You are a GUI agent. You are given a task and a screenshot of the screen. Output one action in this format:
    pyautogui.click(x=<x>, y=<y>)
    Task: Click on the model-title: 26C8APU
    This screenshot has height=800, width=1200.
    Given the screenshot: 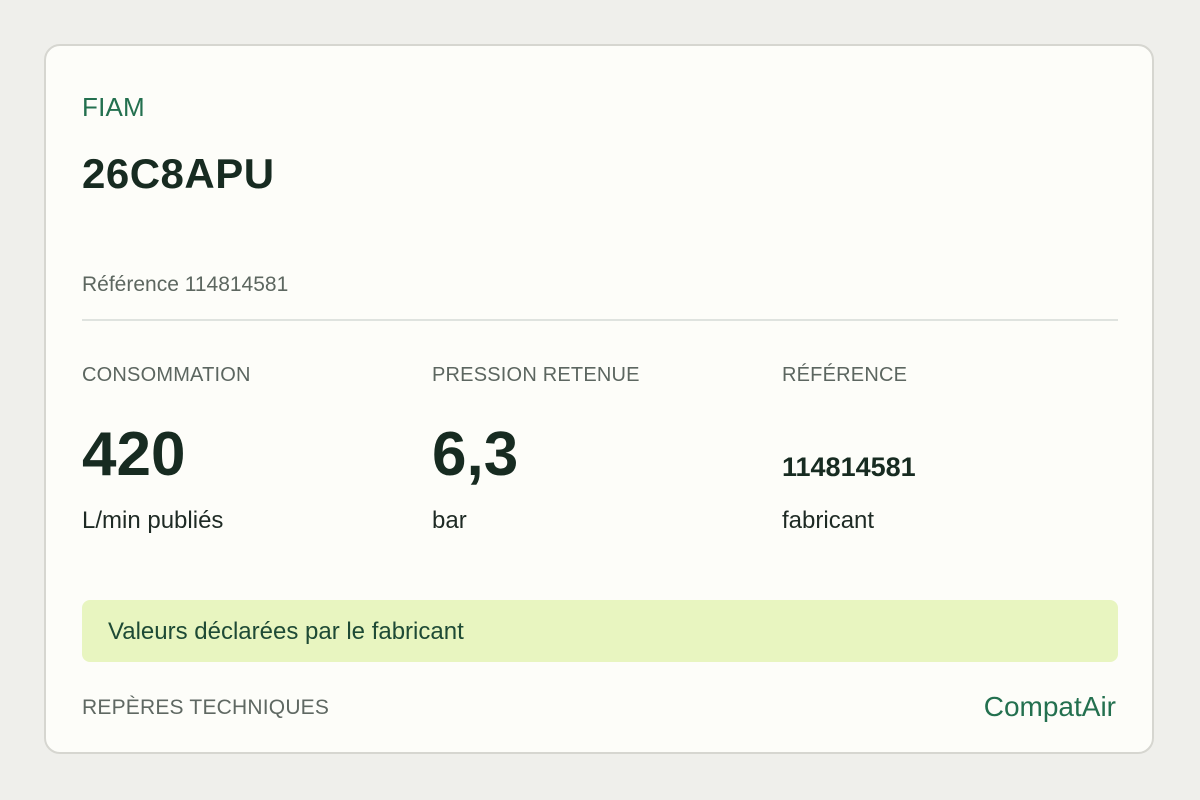 What is the action you would take?
    pyautogui.click(x=178, y=173)
    